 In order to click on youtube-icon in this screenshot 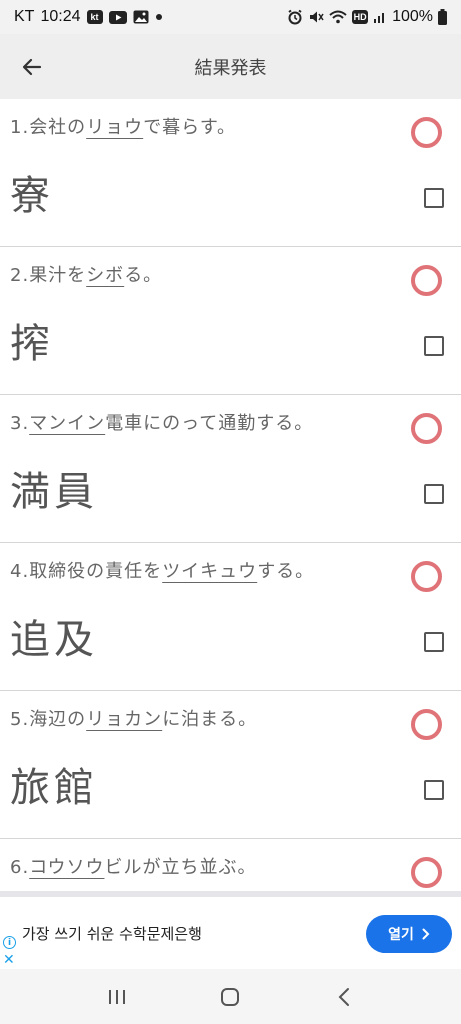, I will do `click(117, 17)`.